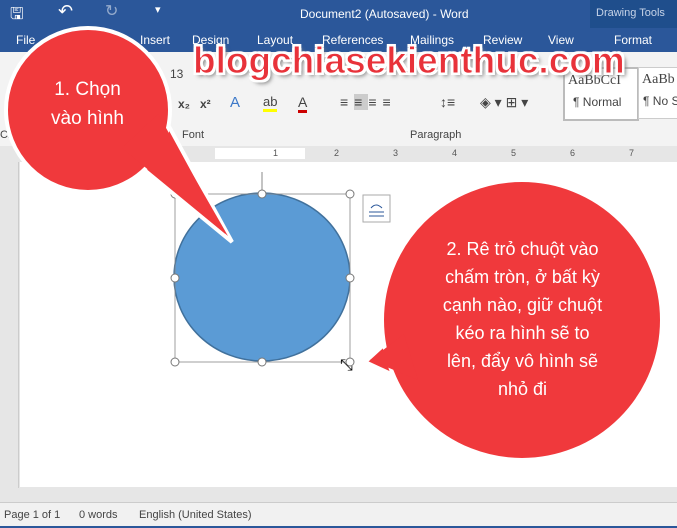 The height and width of the screenshot is (528, 677). I want to click on watermark: blogchiasekienthuc.com, so click(409, 61).